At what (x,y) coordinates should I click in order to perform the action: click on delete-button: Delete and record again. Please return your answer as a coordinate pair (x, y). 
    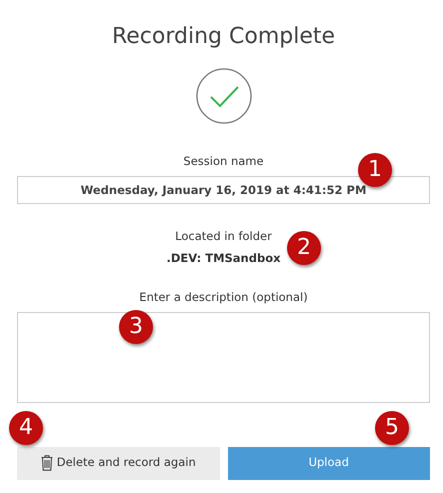
    Looking at the image, I should click on (118, 463).